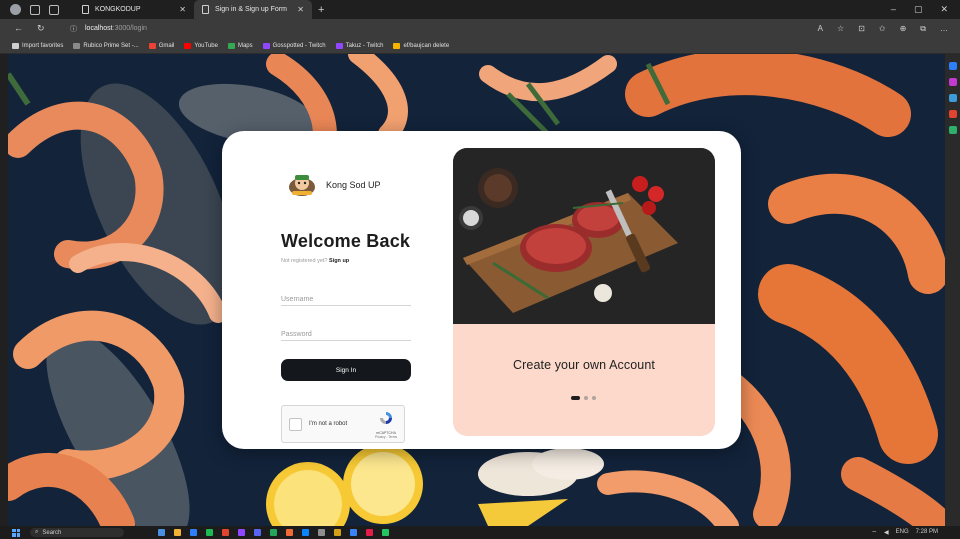 The image size is (960, 539). I want to click on tab-sign-in-form: Sign in & Sign up Form ✕, so click(253, 9).